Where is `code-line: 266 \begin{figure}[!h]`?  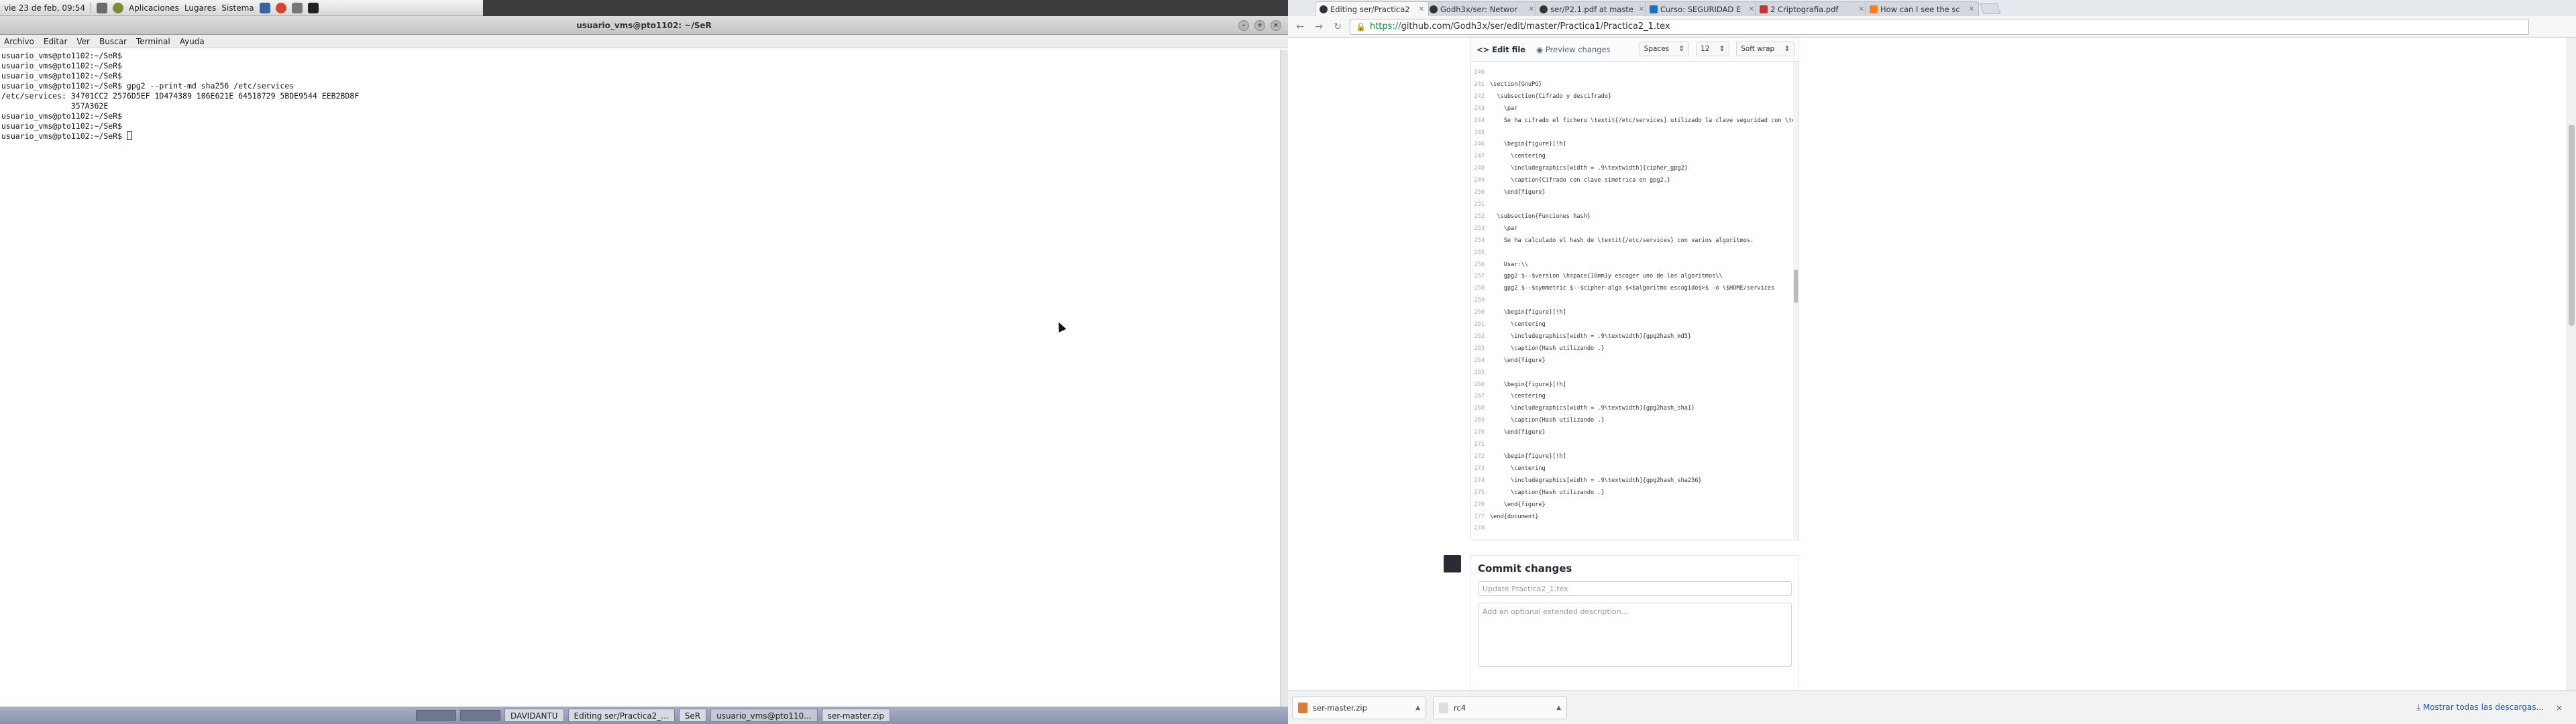 code-line: 266 \begin{figure}[!h] is located at coordinates (1635, 385).